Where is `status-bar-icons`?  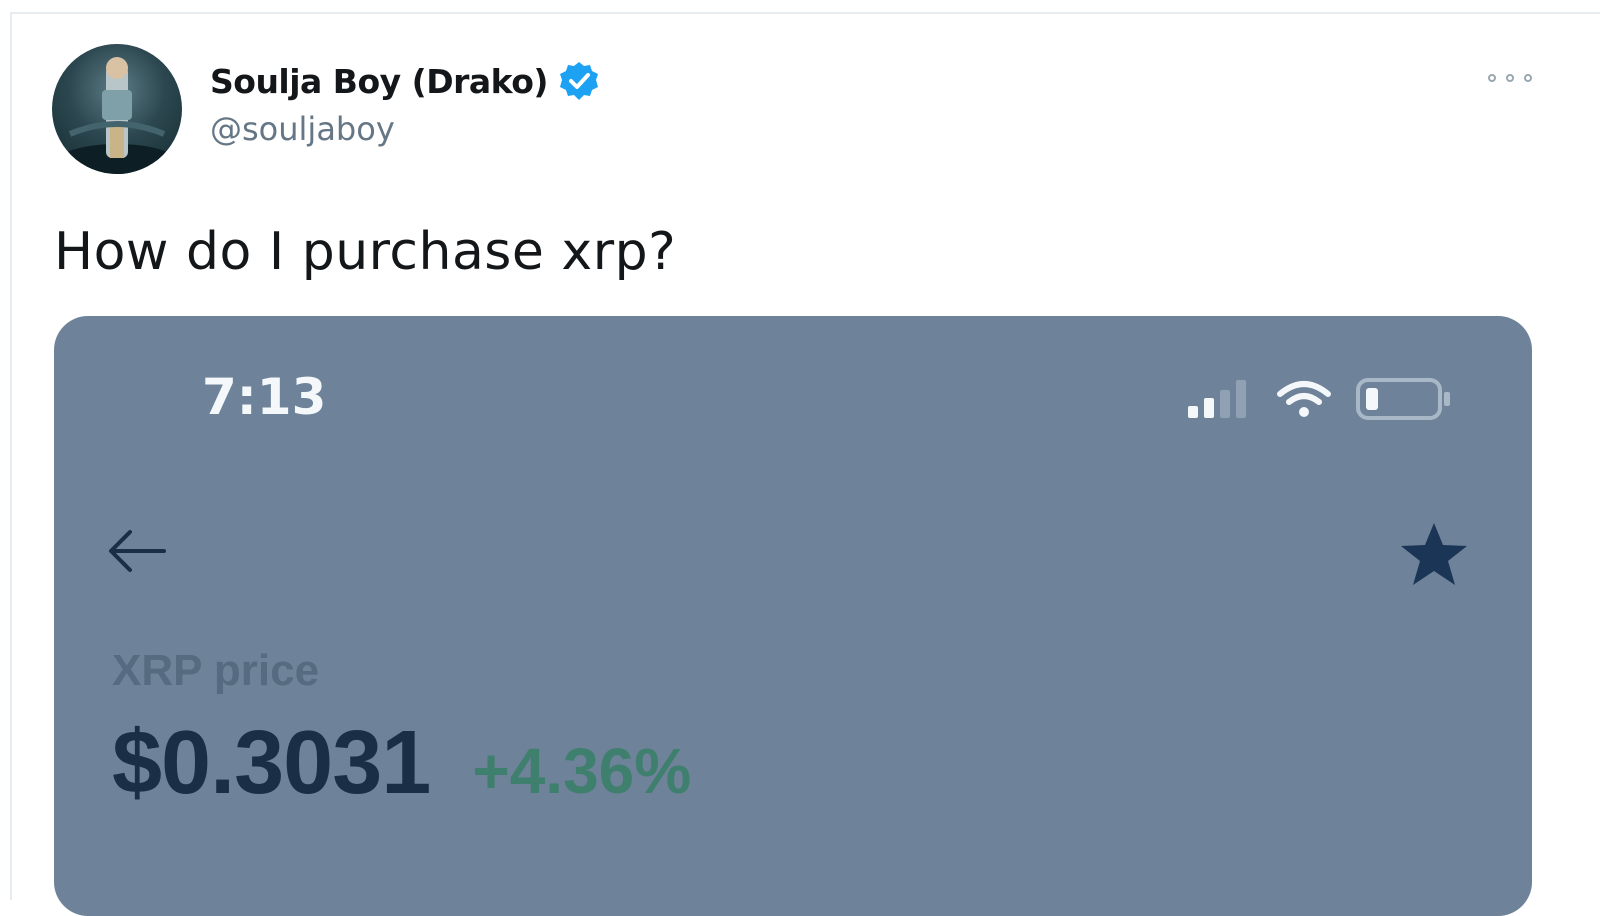 status-bar-icons is located at coordinates (1321, 400).